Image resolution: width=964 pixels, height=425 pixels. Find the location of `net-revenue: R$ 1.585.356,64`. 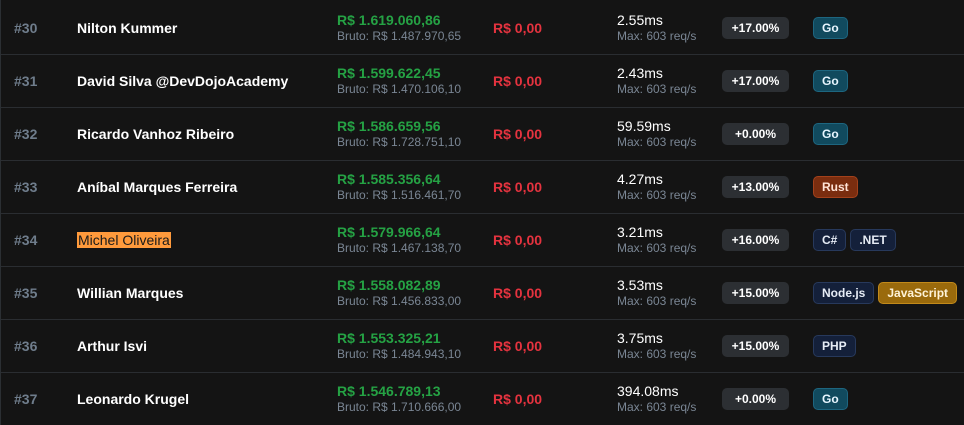

net-revenue: R$ 1.585.356,64 is located at coordinates (389, 179).